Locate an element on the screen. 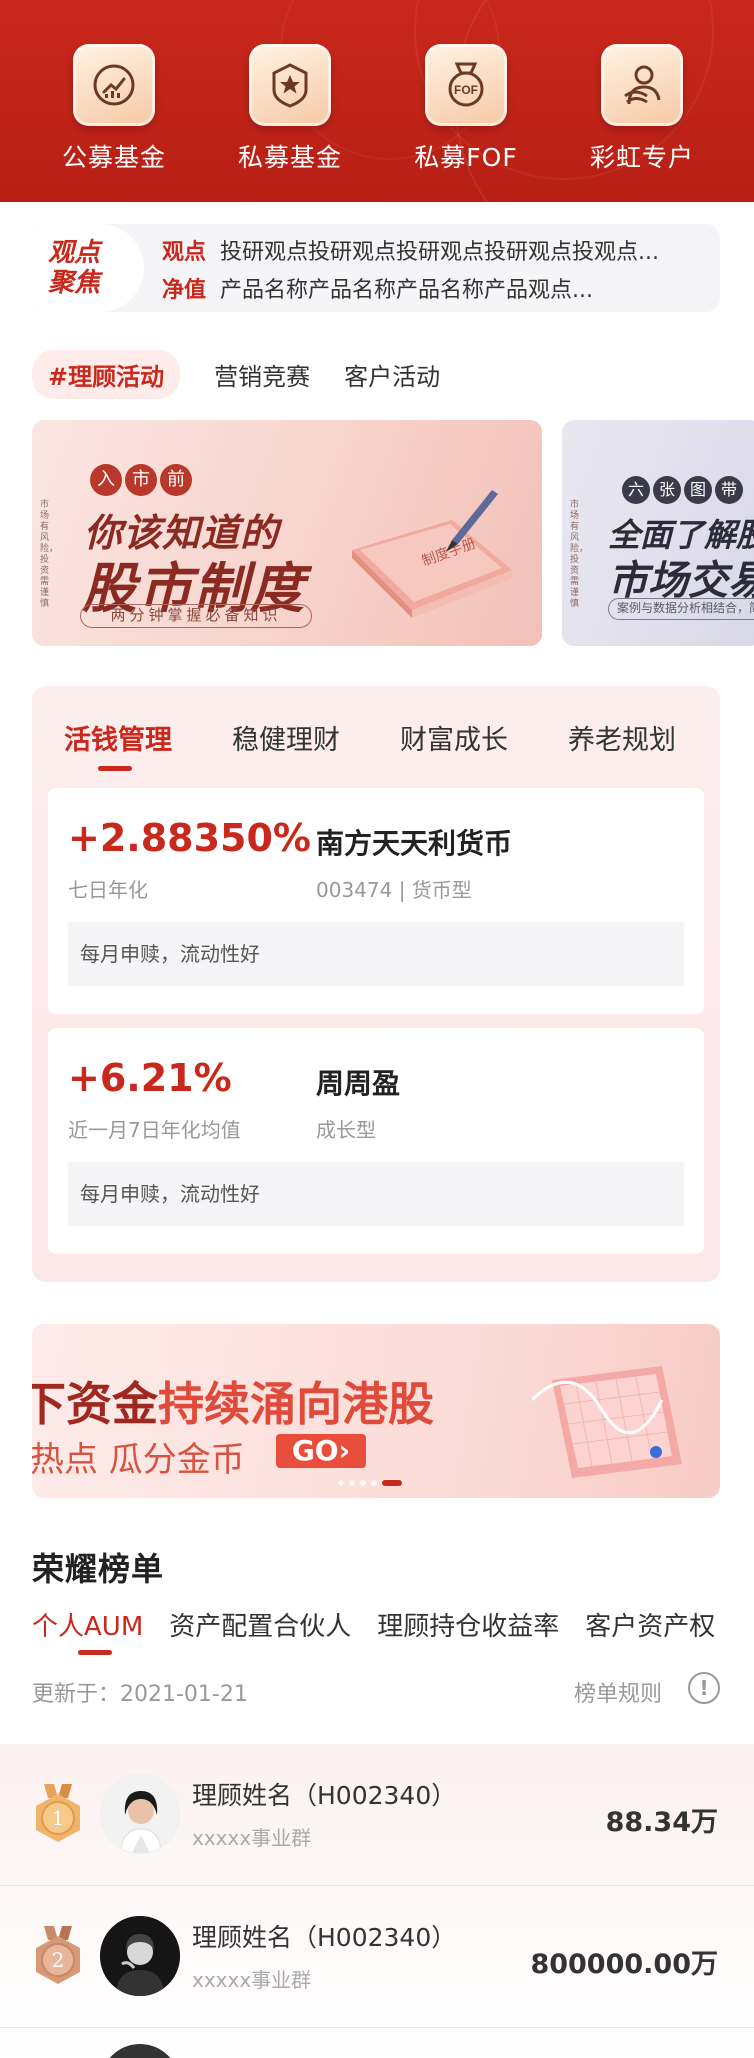  promo-title-dark: 下资金 is located at coordinates (95, 1404).